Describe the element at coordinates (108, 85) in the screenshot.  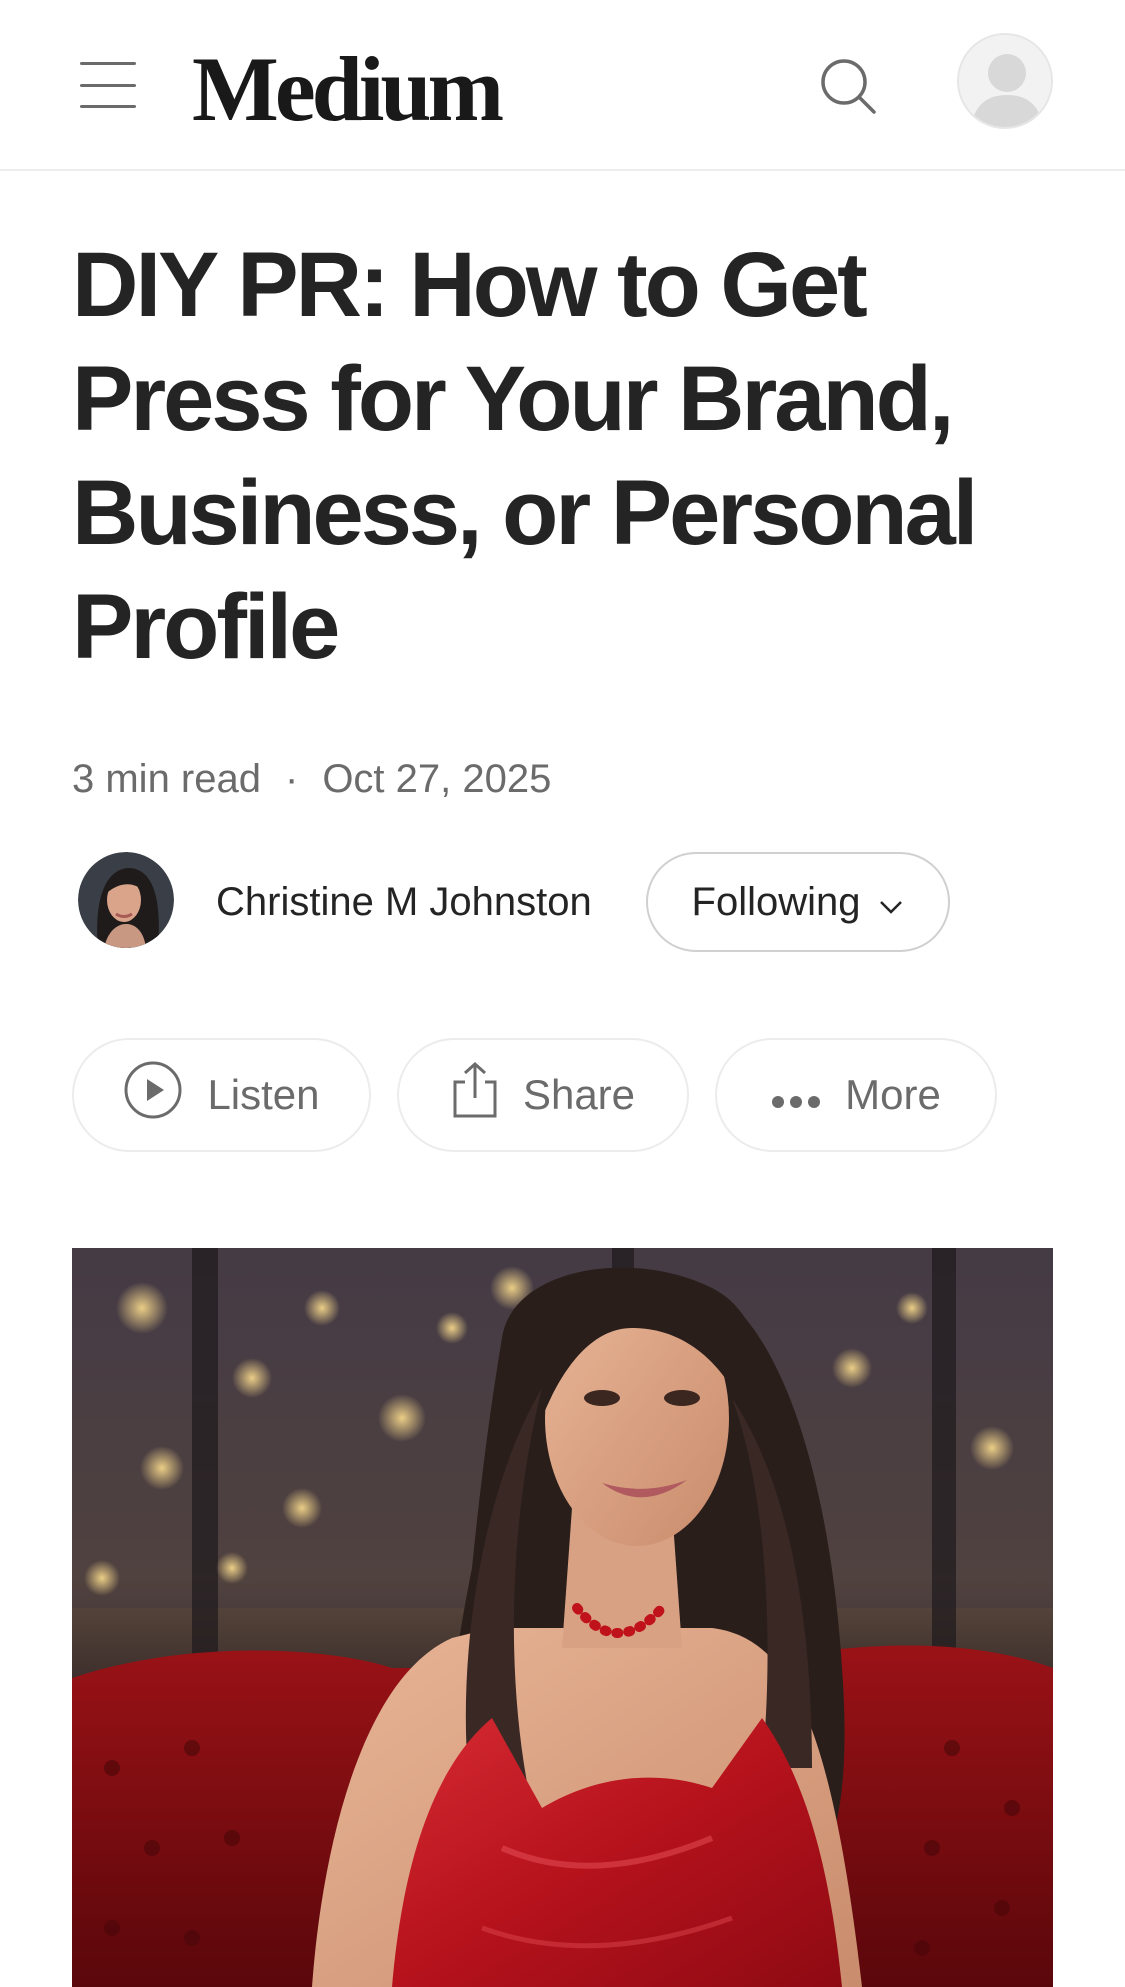
I see `hamburger-menu-icon` at that location.